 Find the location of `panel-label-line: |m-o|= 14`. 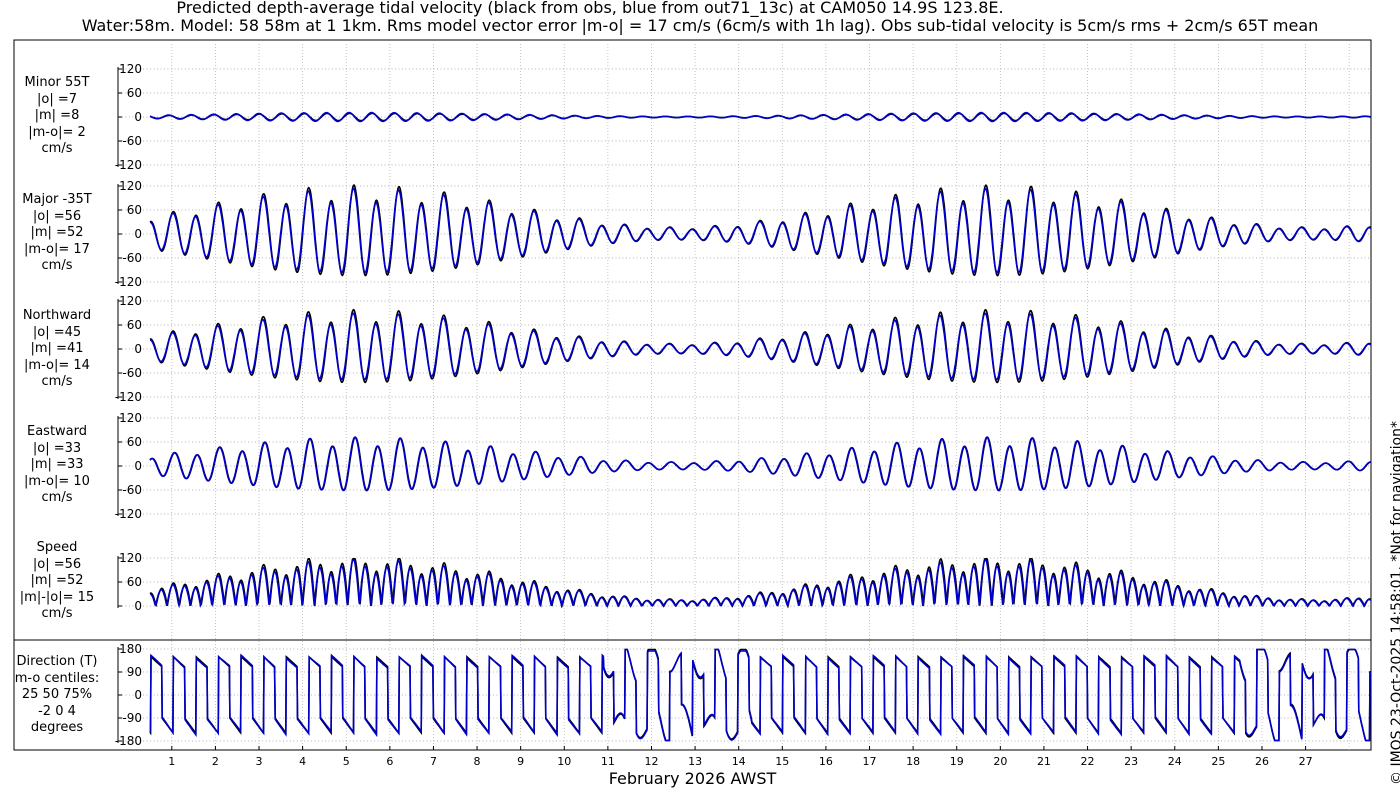

panel-label-line: |m-o|= 14 is located at coordinates (57, 365).